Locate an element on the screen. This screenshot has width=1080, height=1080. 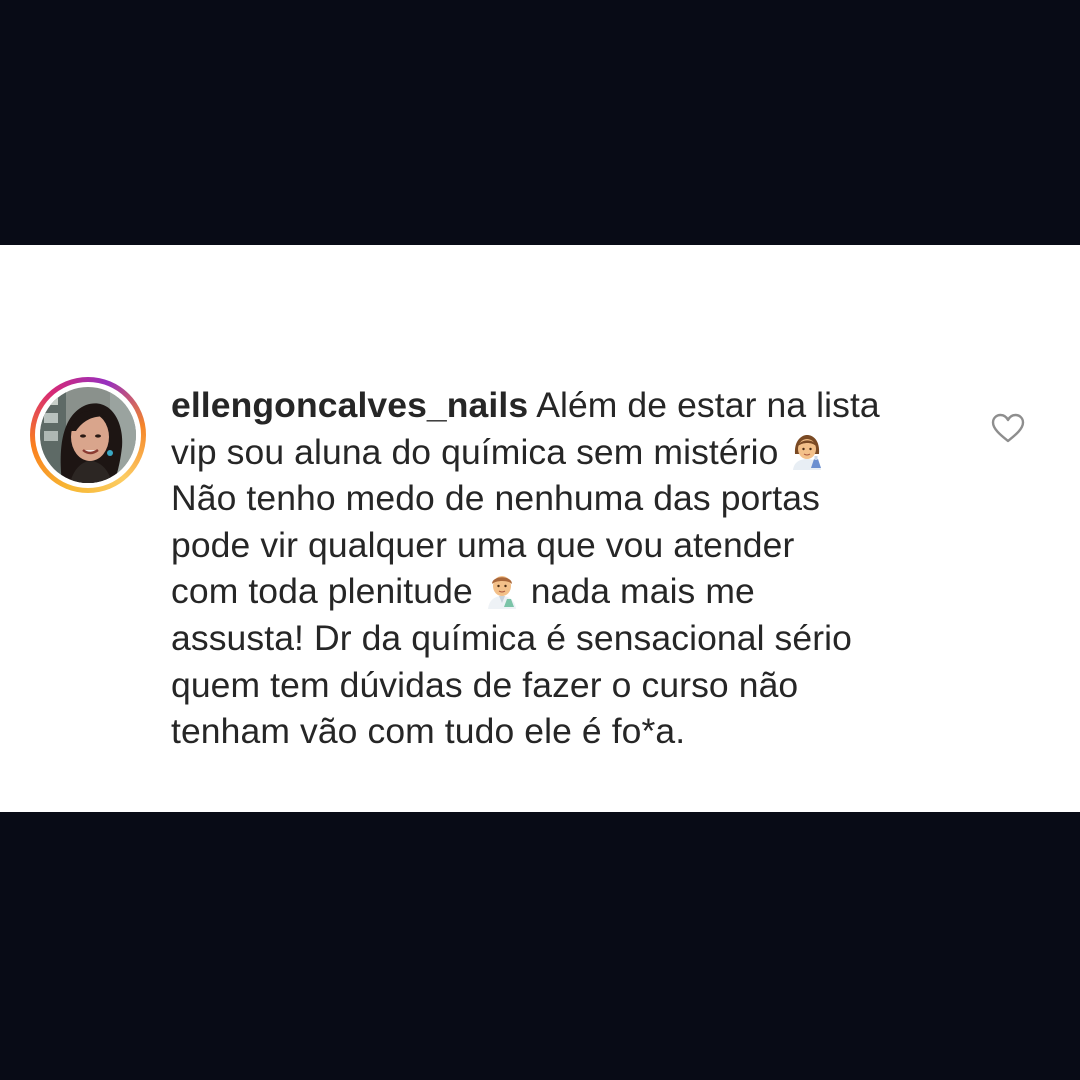
comment-line-text: nada mais me is located at coordinates (637, 591).